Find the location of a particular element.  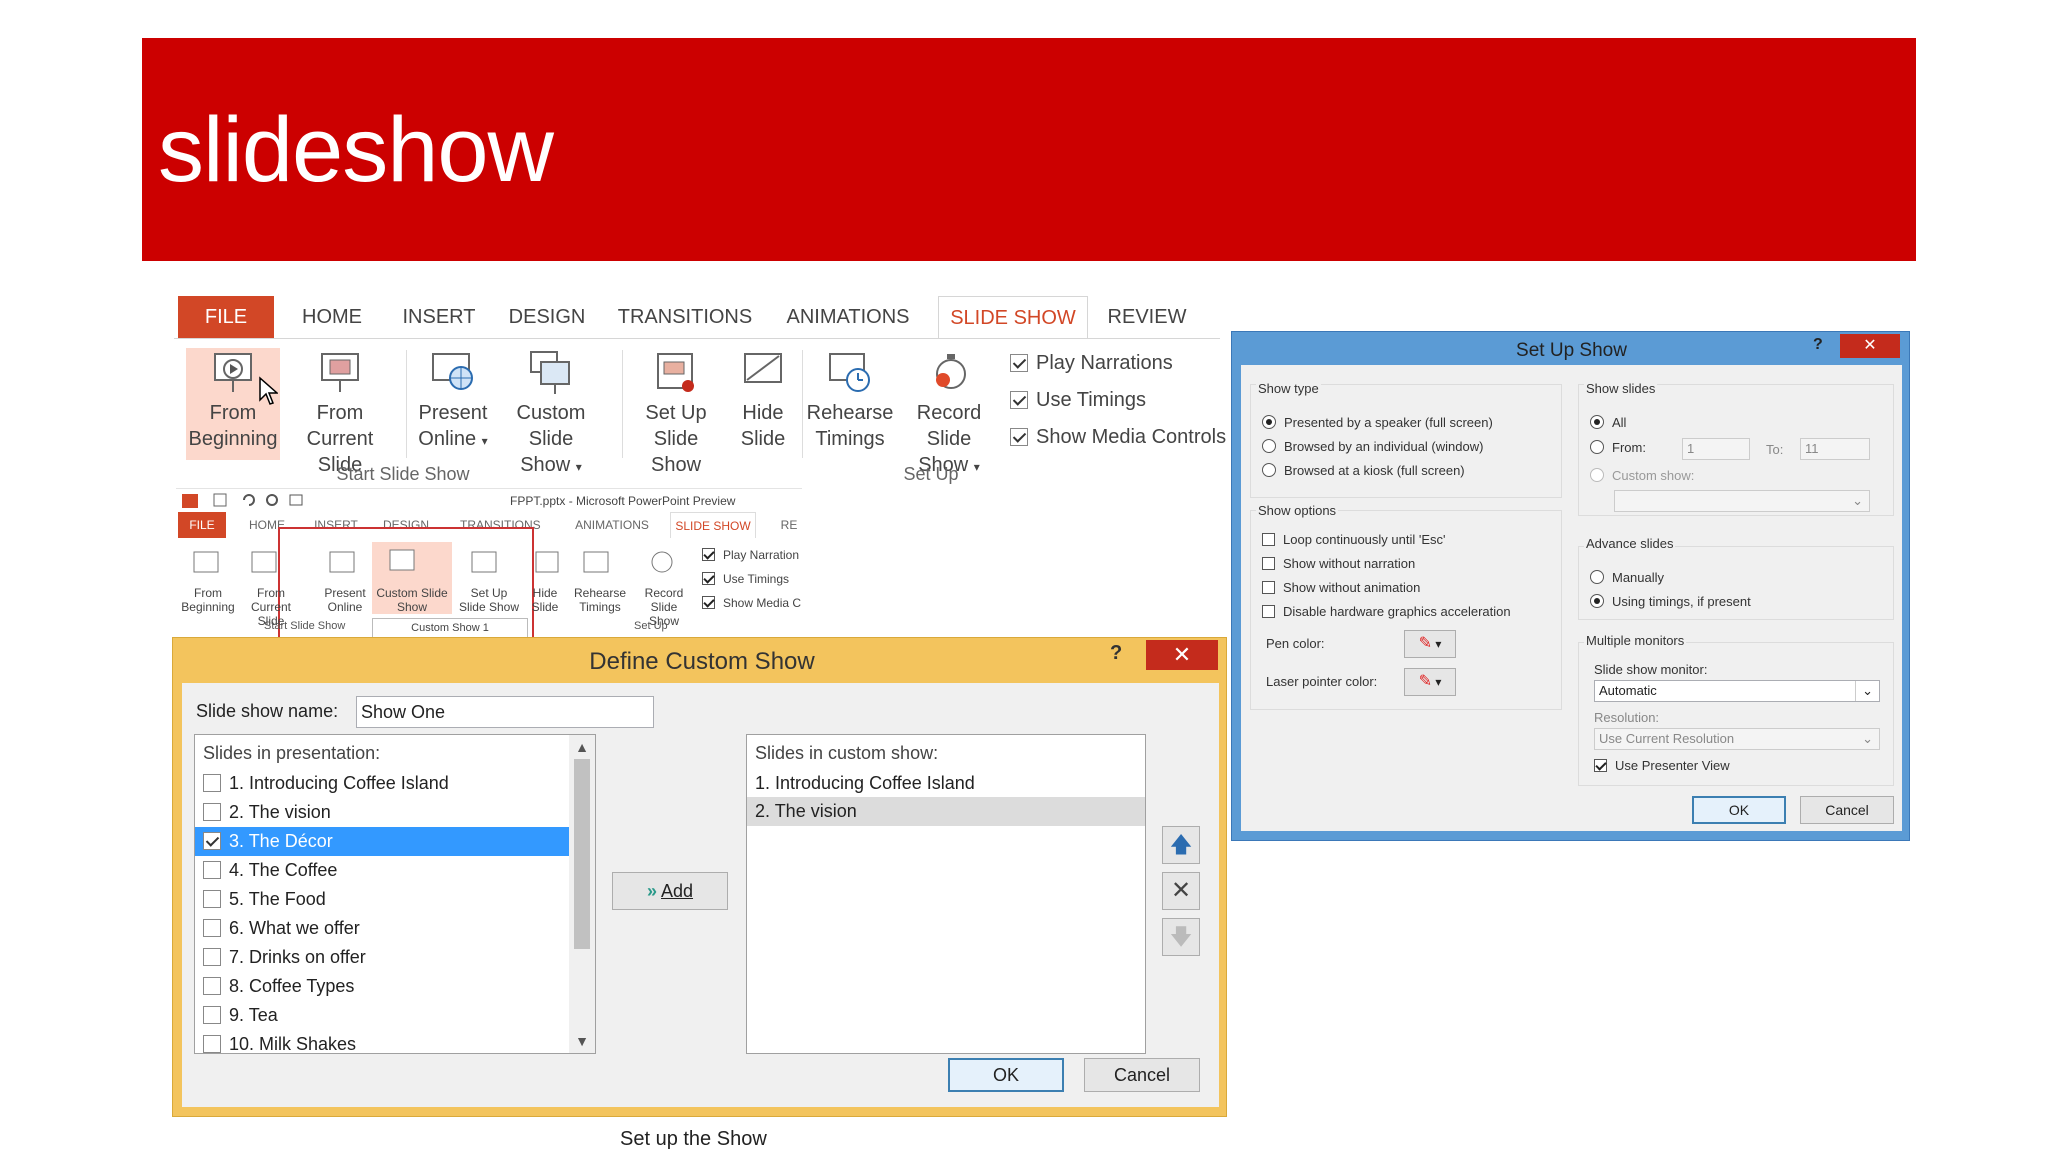

list-item: 3. The Décor is located at coordinates (382, 841).